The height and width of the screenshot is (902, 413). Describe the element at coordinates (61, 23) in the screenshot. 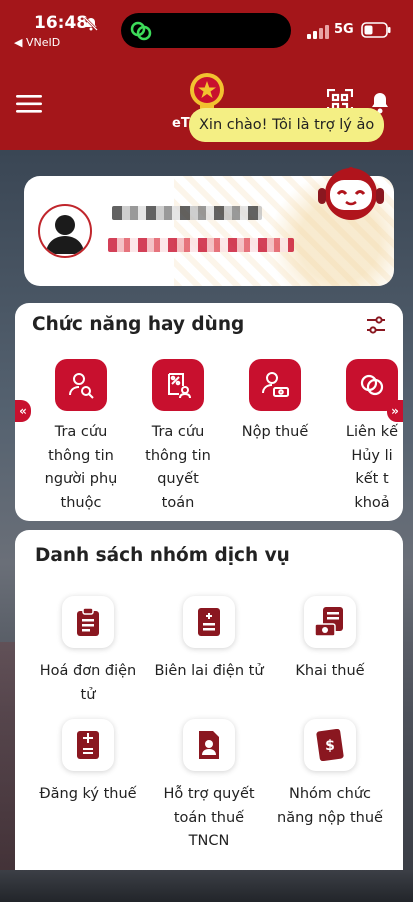

I see `status-time: 16:48` at that location.